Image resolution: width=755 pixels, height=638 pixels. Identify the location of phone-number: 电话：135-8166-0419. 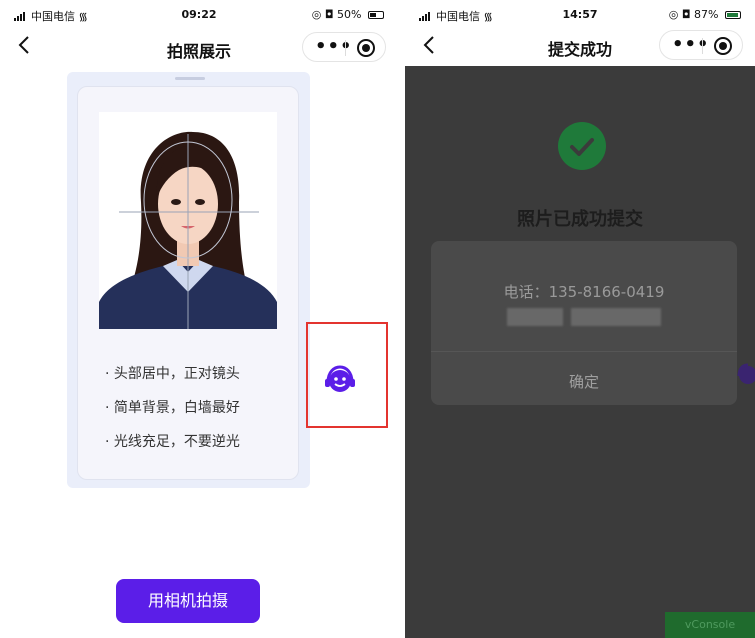
(584, 292).